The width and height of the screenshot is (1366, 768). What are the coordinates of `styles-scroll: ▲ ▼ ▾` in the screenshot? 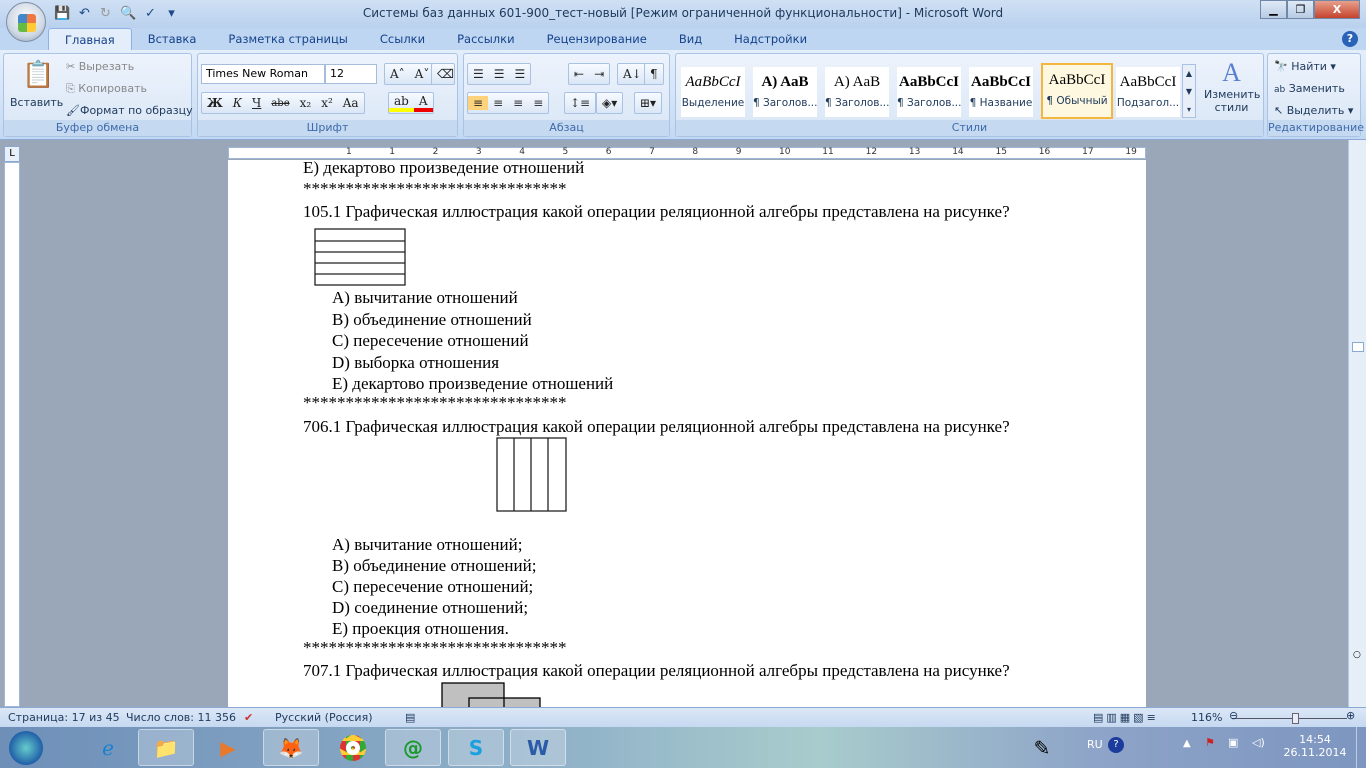 It's located at (1189, 91).